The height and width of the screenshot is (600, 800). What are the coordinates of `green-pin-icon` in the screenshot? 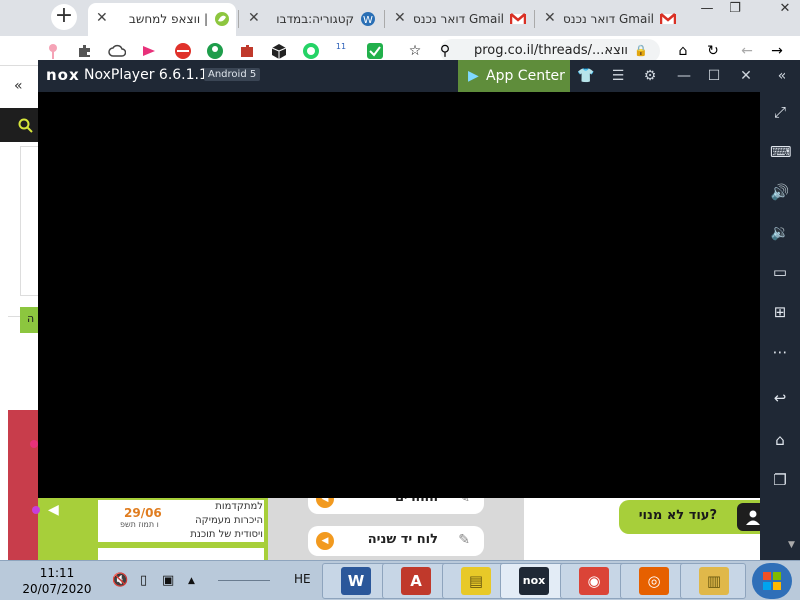 It's located at (215, 51).